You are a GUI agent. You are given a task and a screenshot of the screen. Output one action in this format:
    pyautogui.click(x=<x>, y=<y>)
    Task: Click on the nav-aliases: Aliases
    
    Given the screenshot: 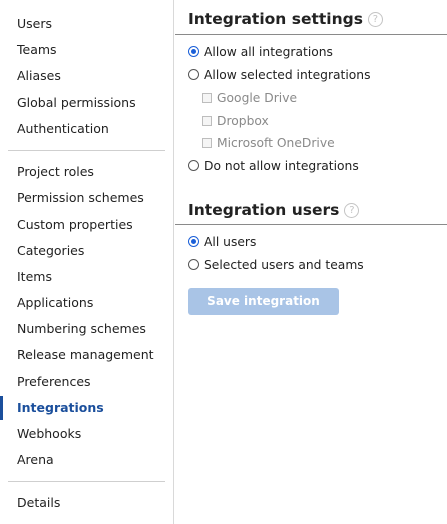 What is the action you would take?
    pyautogui.click(x=39, y=76)
    